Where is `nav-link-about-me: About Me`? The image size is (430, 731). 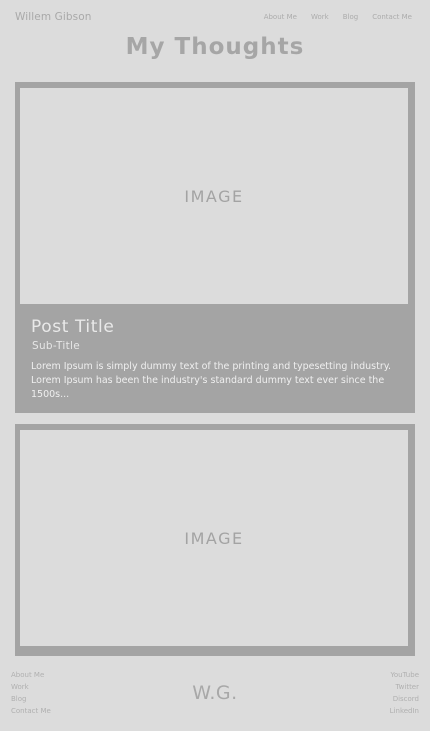 nav-link-about-me: About Me is located at coordinates (280, 17).